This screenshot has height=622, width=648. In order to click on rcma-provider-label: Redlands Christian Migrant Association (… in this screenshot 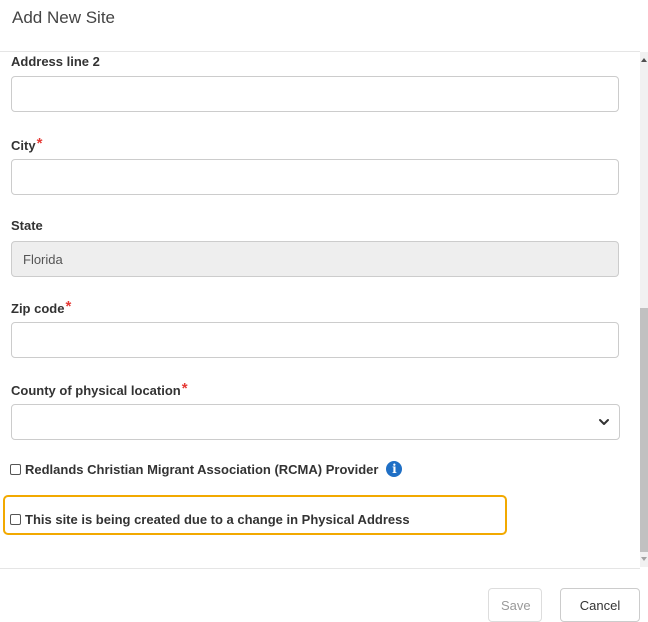, I will do `click(201, 469)`.